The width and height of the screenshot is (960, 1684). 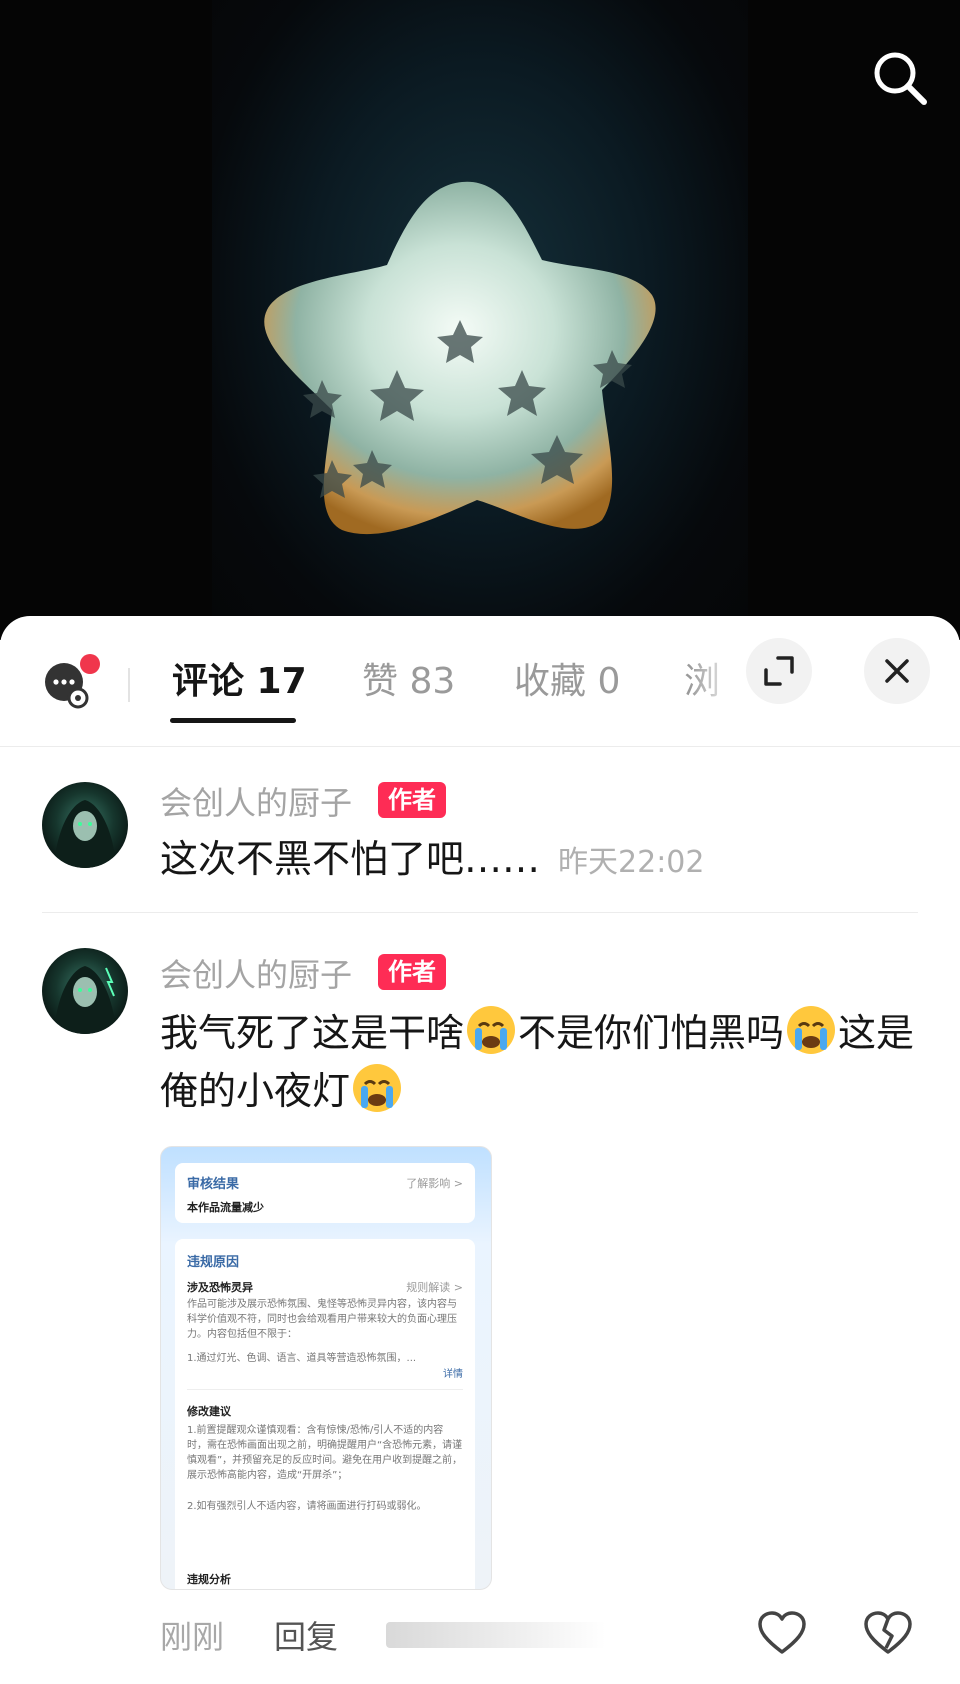 I want to click on close-button, so click(x=897, y=671).